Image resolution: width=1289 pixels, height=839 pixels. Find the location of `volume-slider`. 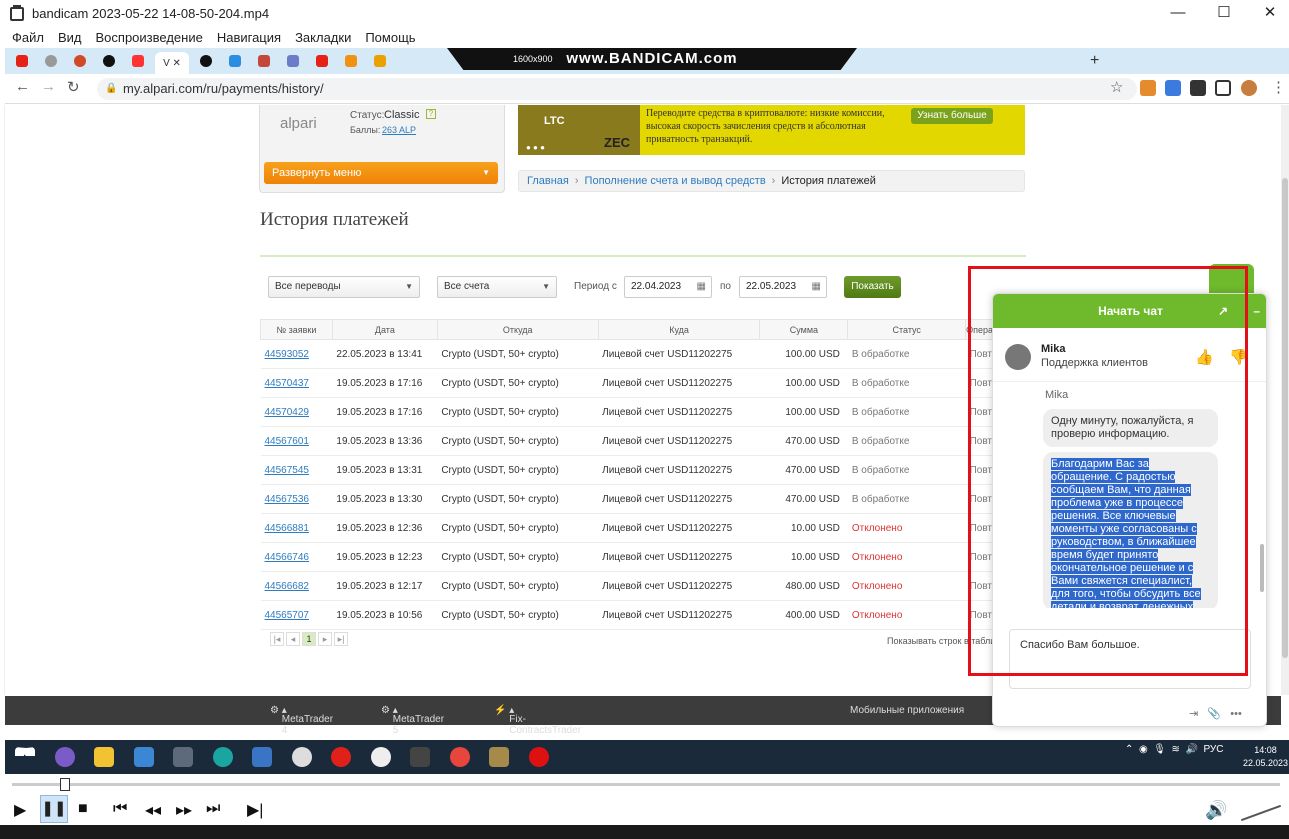

volume-slider is located at coordinates (1261, 813).